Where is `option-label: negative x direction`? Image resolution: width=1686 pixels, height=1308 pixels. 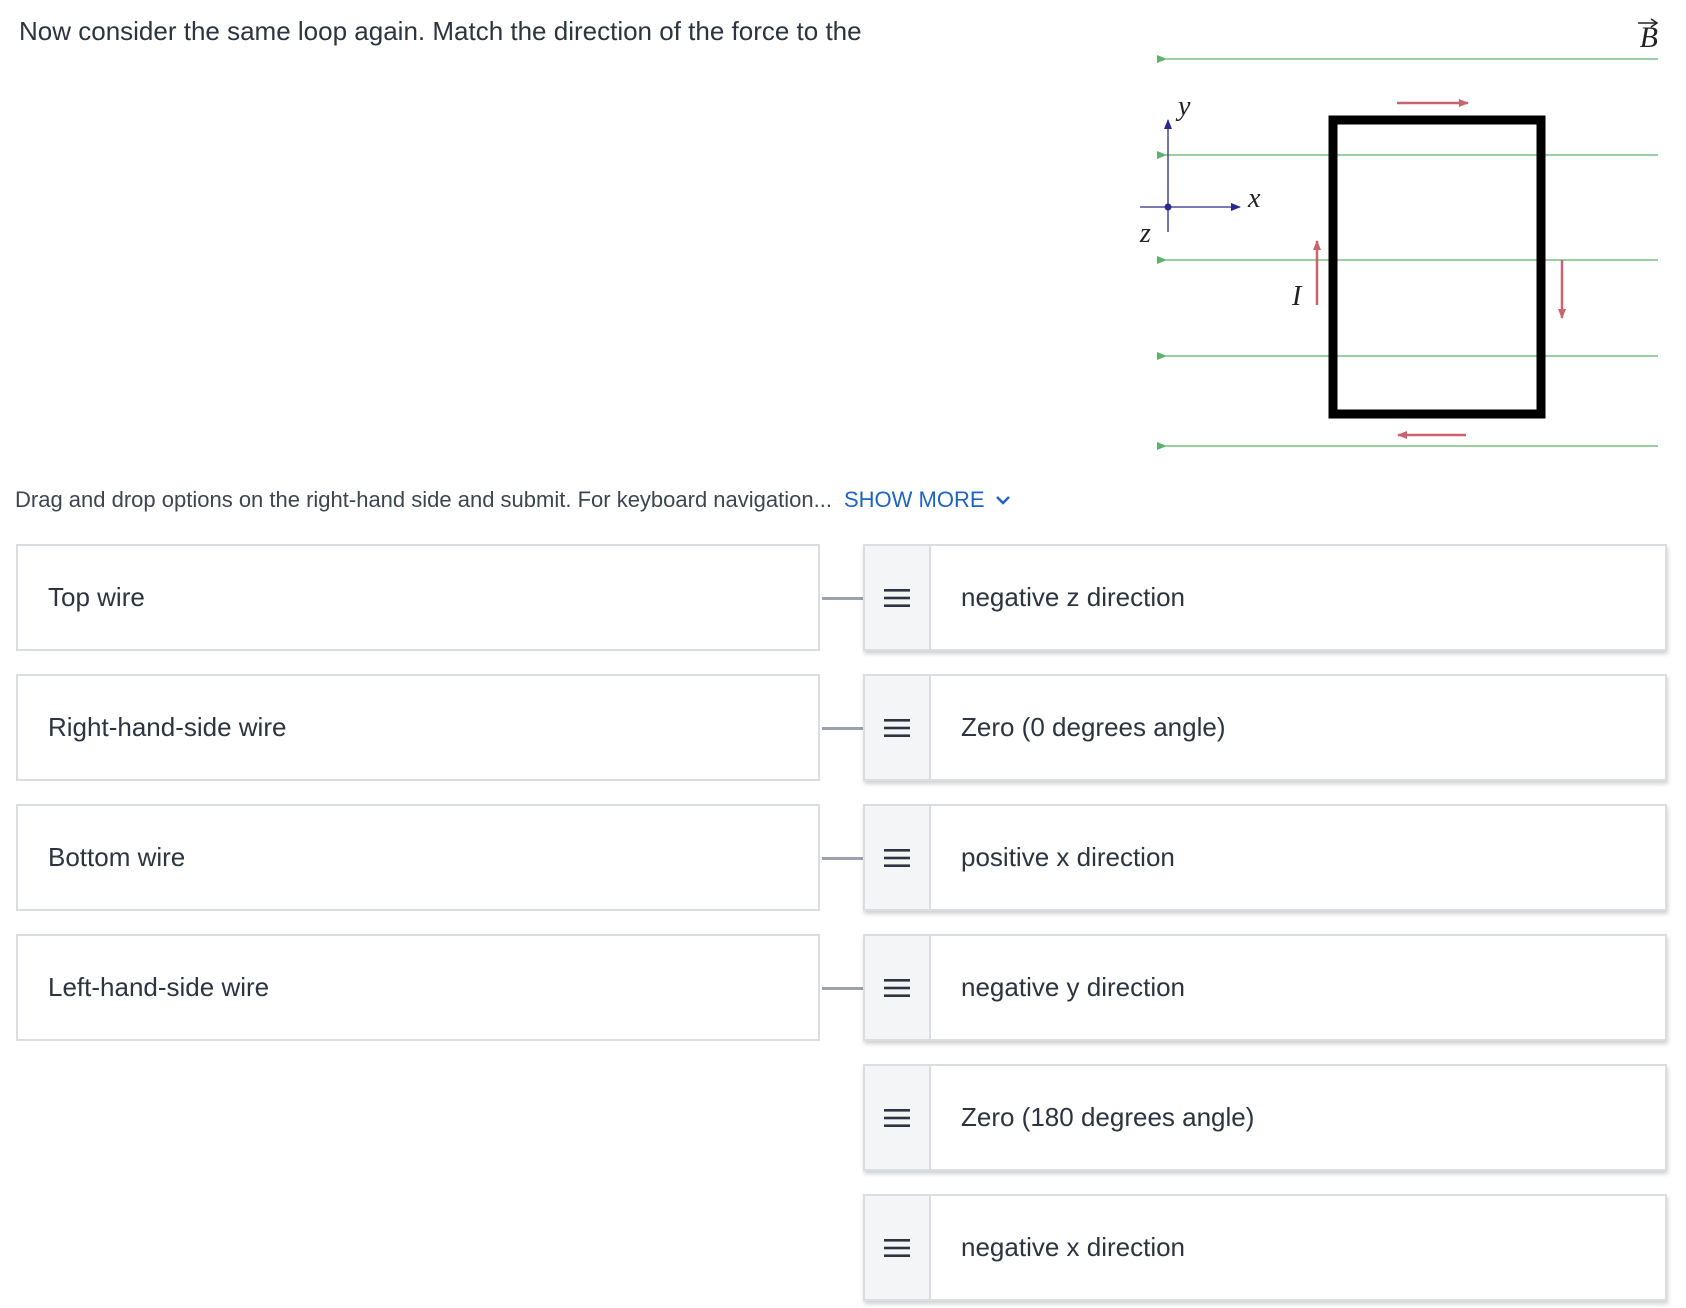 option-label: negative x direction is located at coordinates (1073, 1247).